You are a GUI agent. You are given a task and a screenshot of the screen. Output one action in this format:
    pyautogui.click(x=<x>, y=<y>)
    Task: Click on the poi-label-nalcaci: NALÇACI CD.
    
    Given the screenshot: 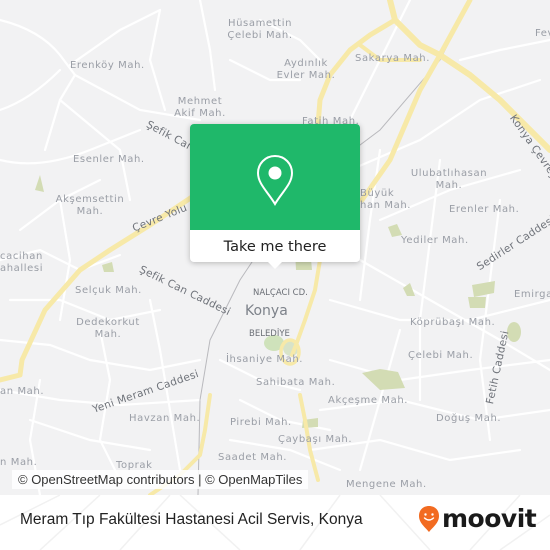 What is the action you would take?
    pyautogui.click(x=280, y=293)
    